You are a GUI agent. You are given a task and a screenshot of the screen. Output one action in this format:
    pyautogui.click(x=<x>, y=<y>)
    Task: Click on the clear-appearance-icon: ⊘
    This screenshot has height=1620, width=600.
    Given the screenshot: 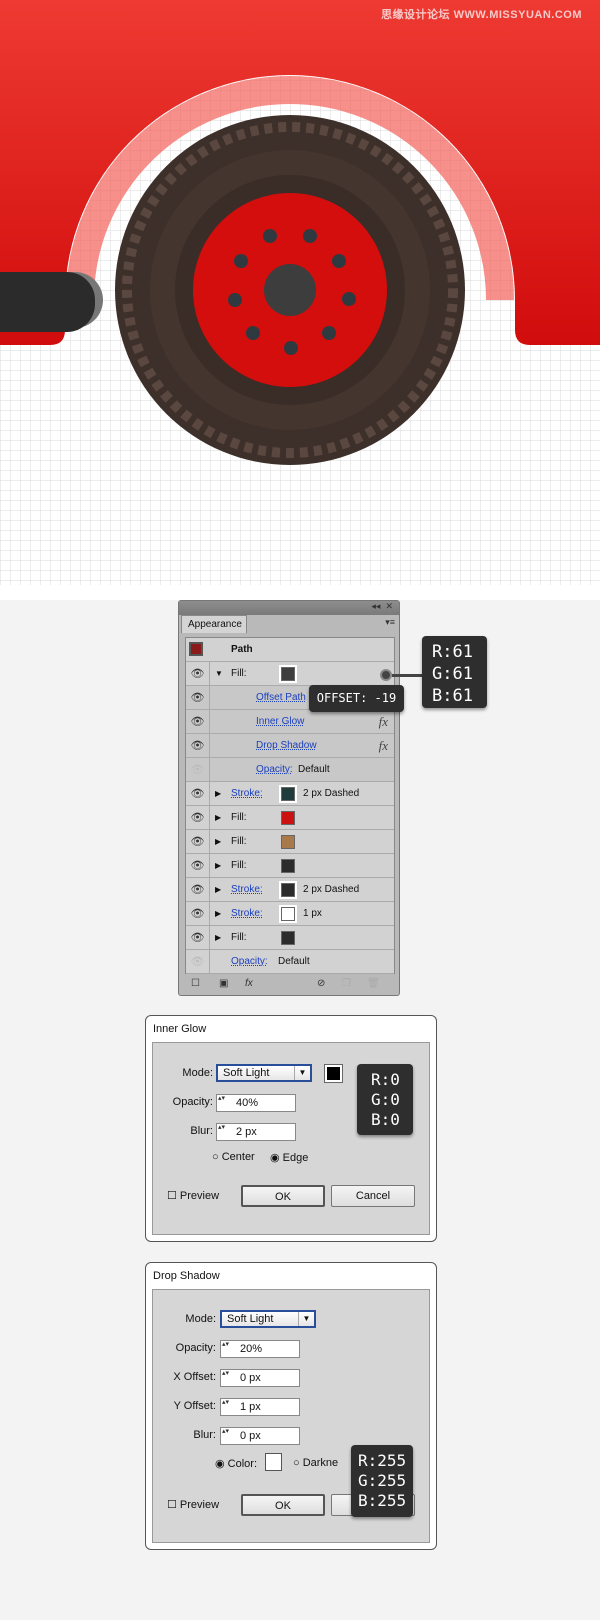 What is the action you would take?
    pyautogui.click(x=321, y=983)
    